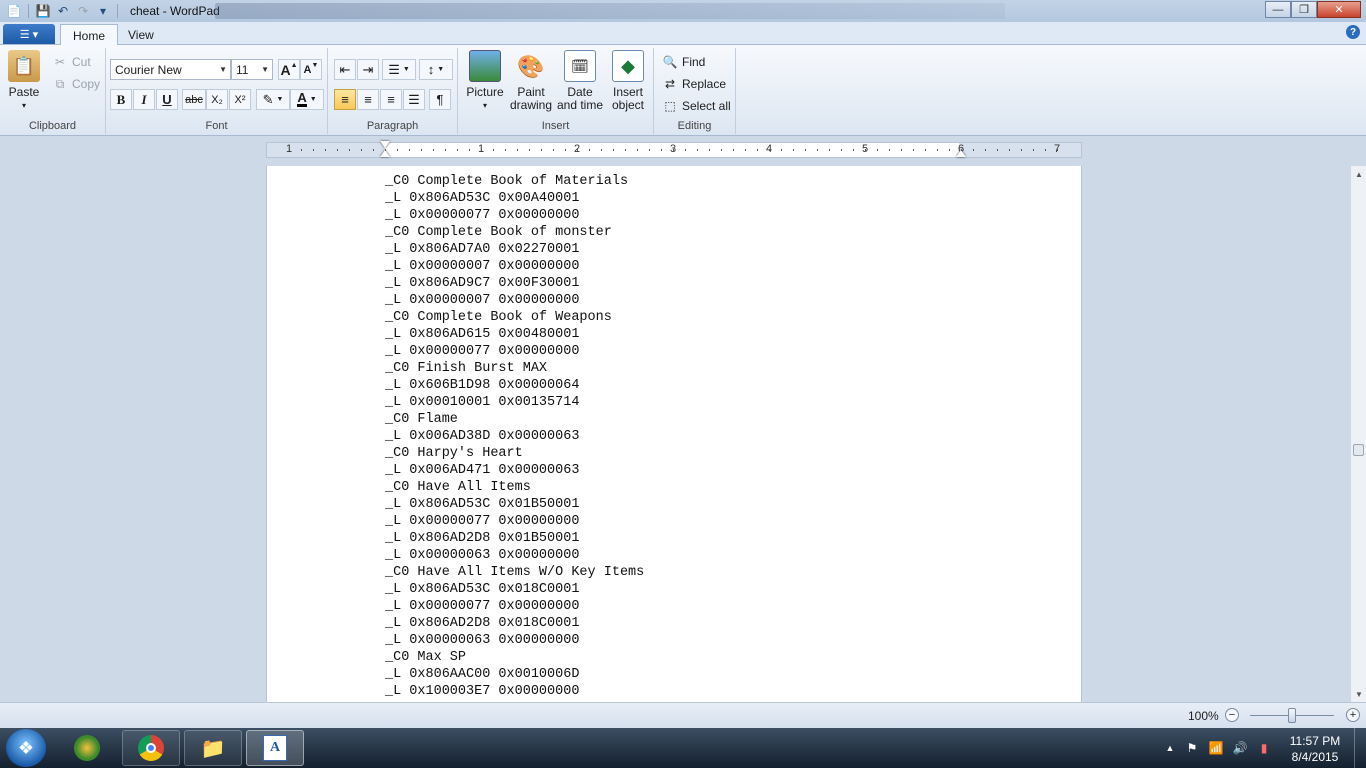 The image size is (1366, 768). What do you see at coordinates (1358, 450) in the screenshot?
I see `scroll-thumb` at bounding box center [1358, 450].